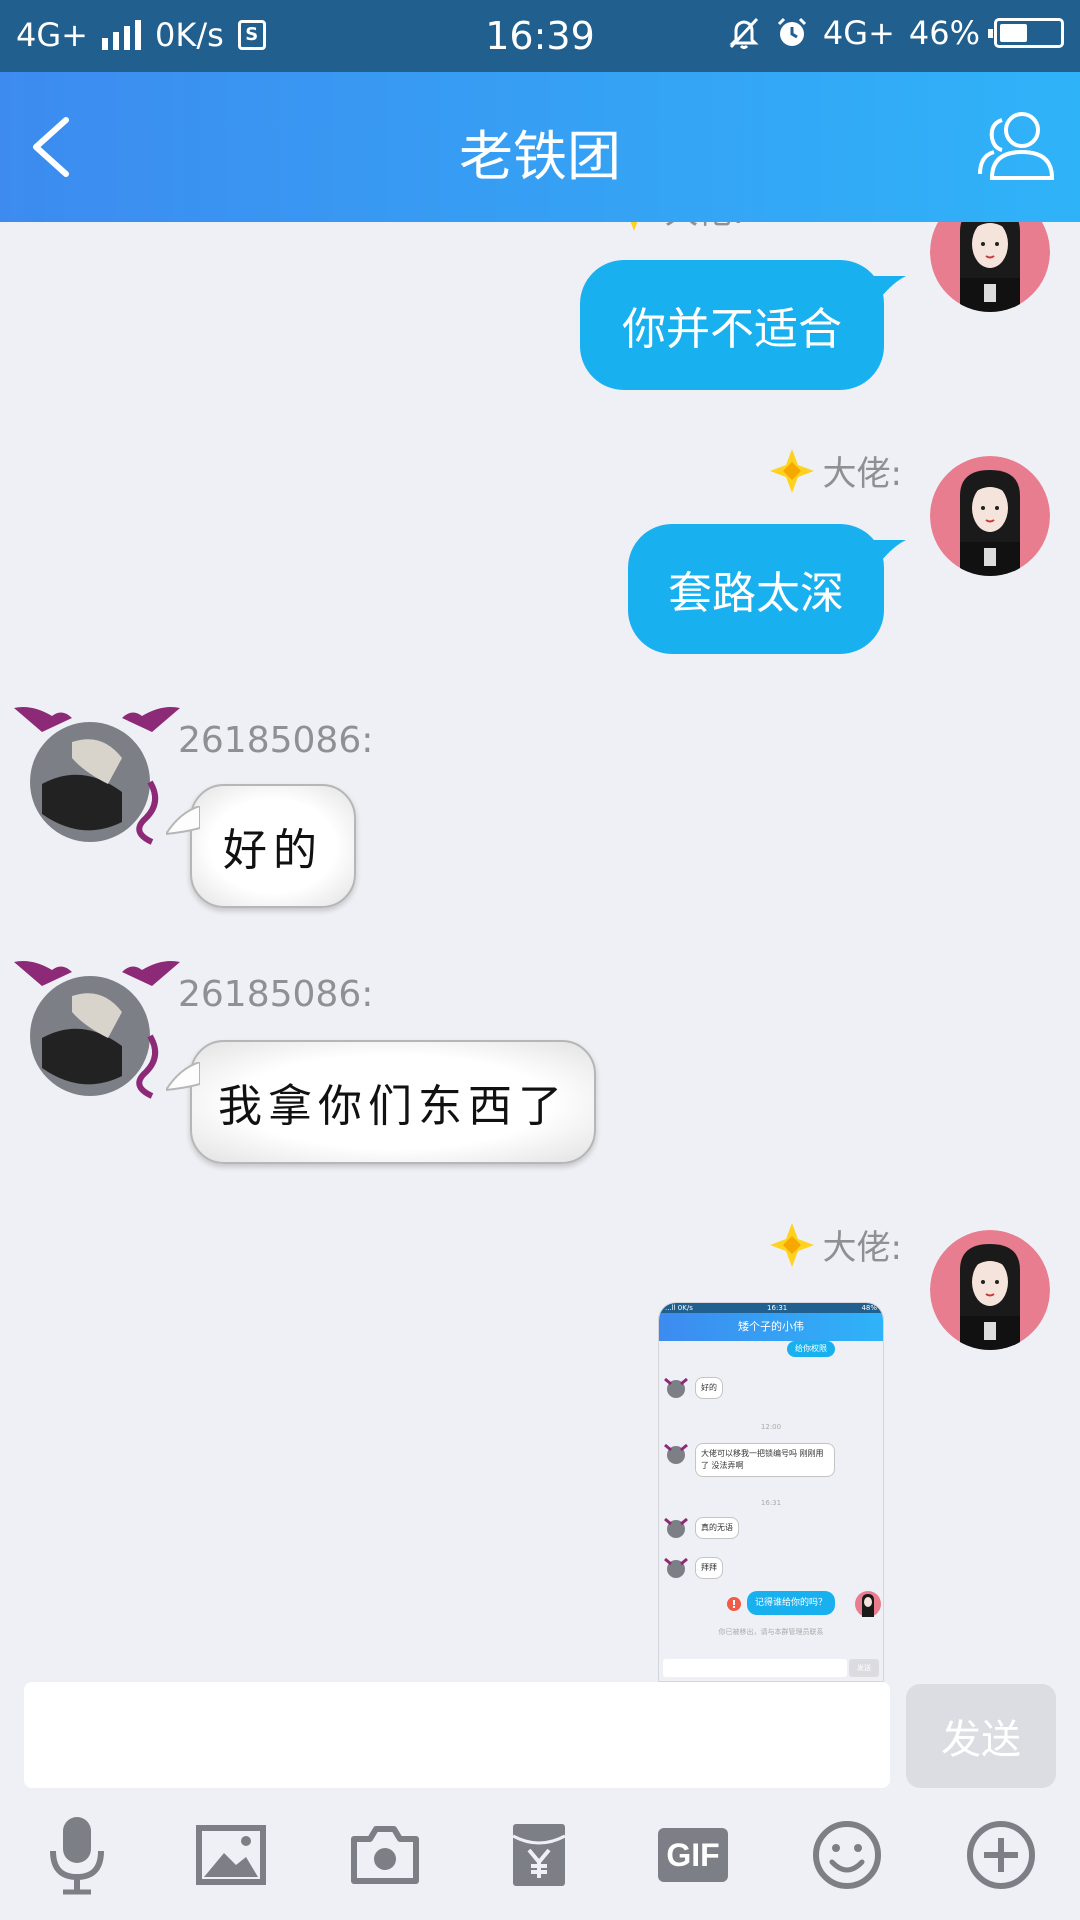 Image resolution: width=1080 pixels, height=1920 pixels. Describe the element at coordinates (231, 1855) in the screenshot. I see `image-icon` at that location.